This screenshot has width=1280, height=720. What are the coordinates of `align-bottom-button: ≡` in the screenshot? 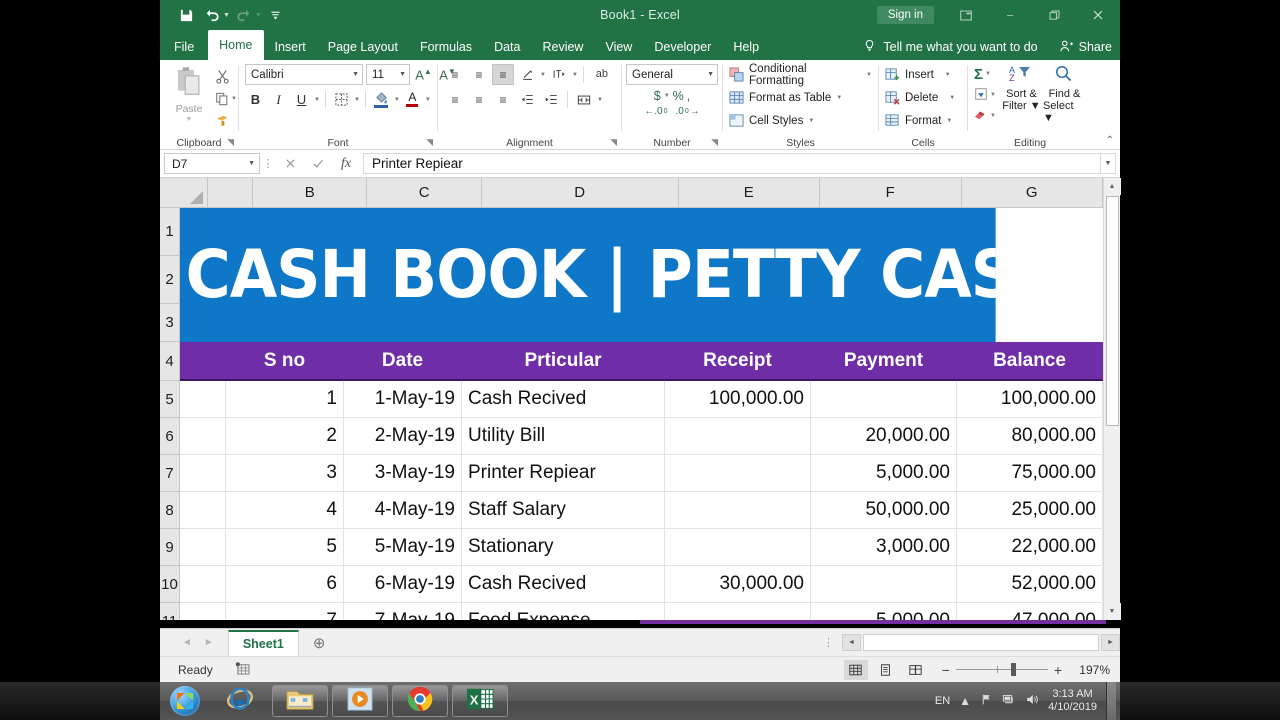 It's located at (503, 74).